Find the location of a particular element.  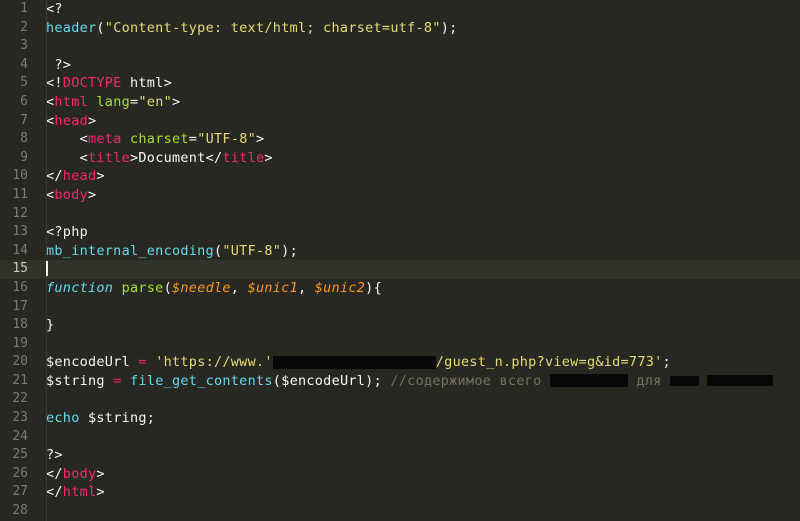

token-str: "Content-type: text/html; charset=utf-8" is located at coordinates (272, 27).